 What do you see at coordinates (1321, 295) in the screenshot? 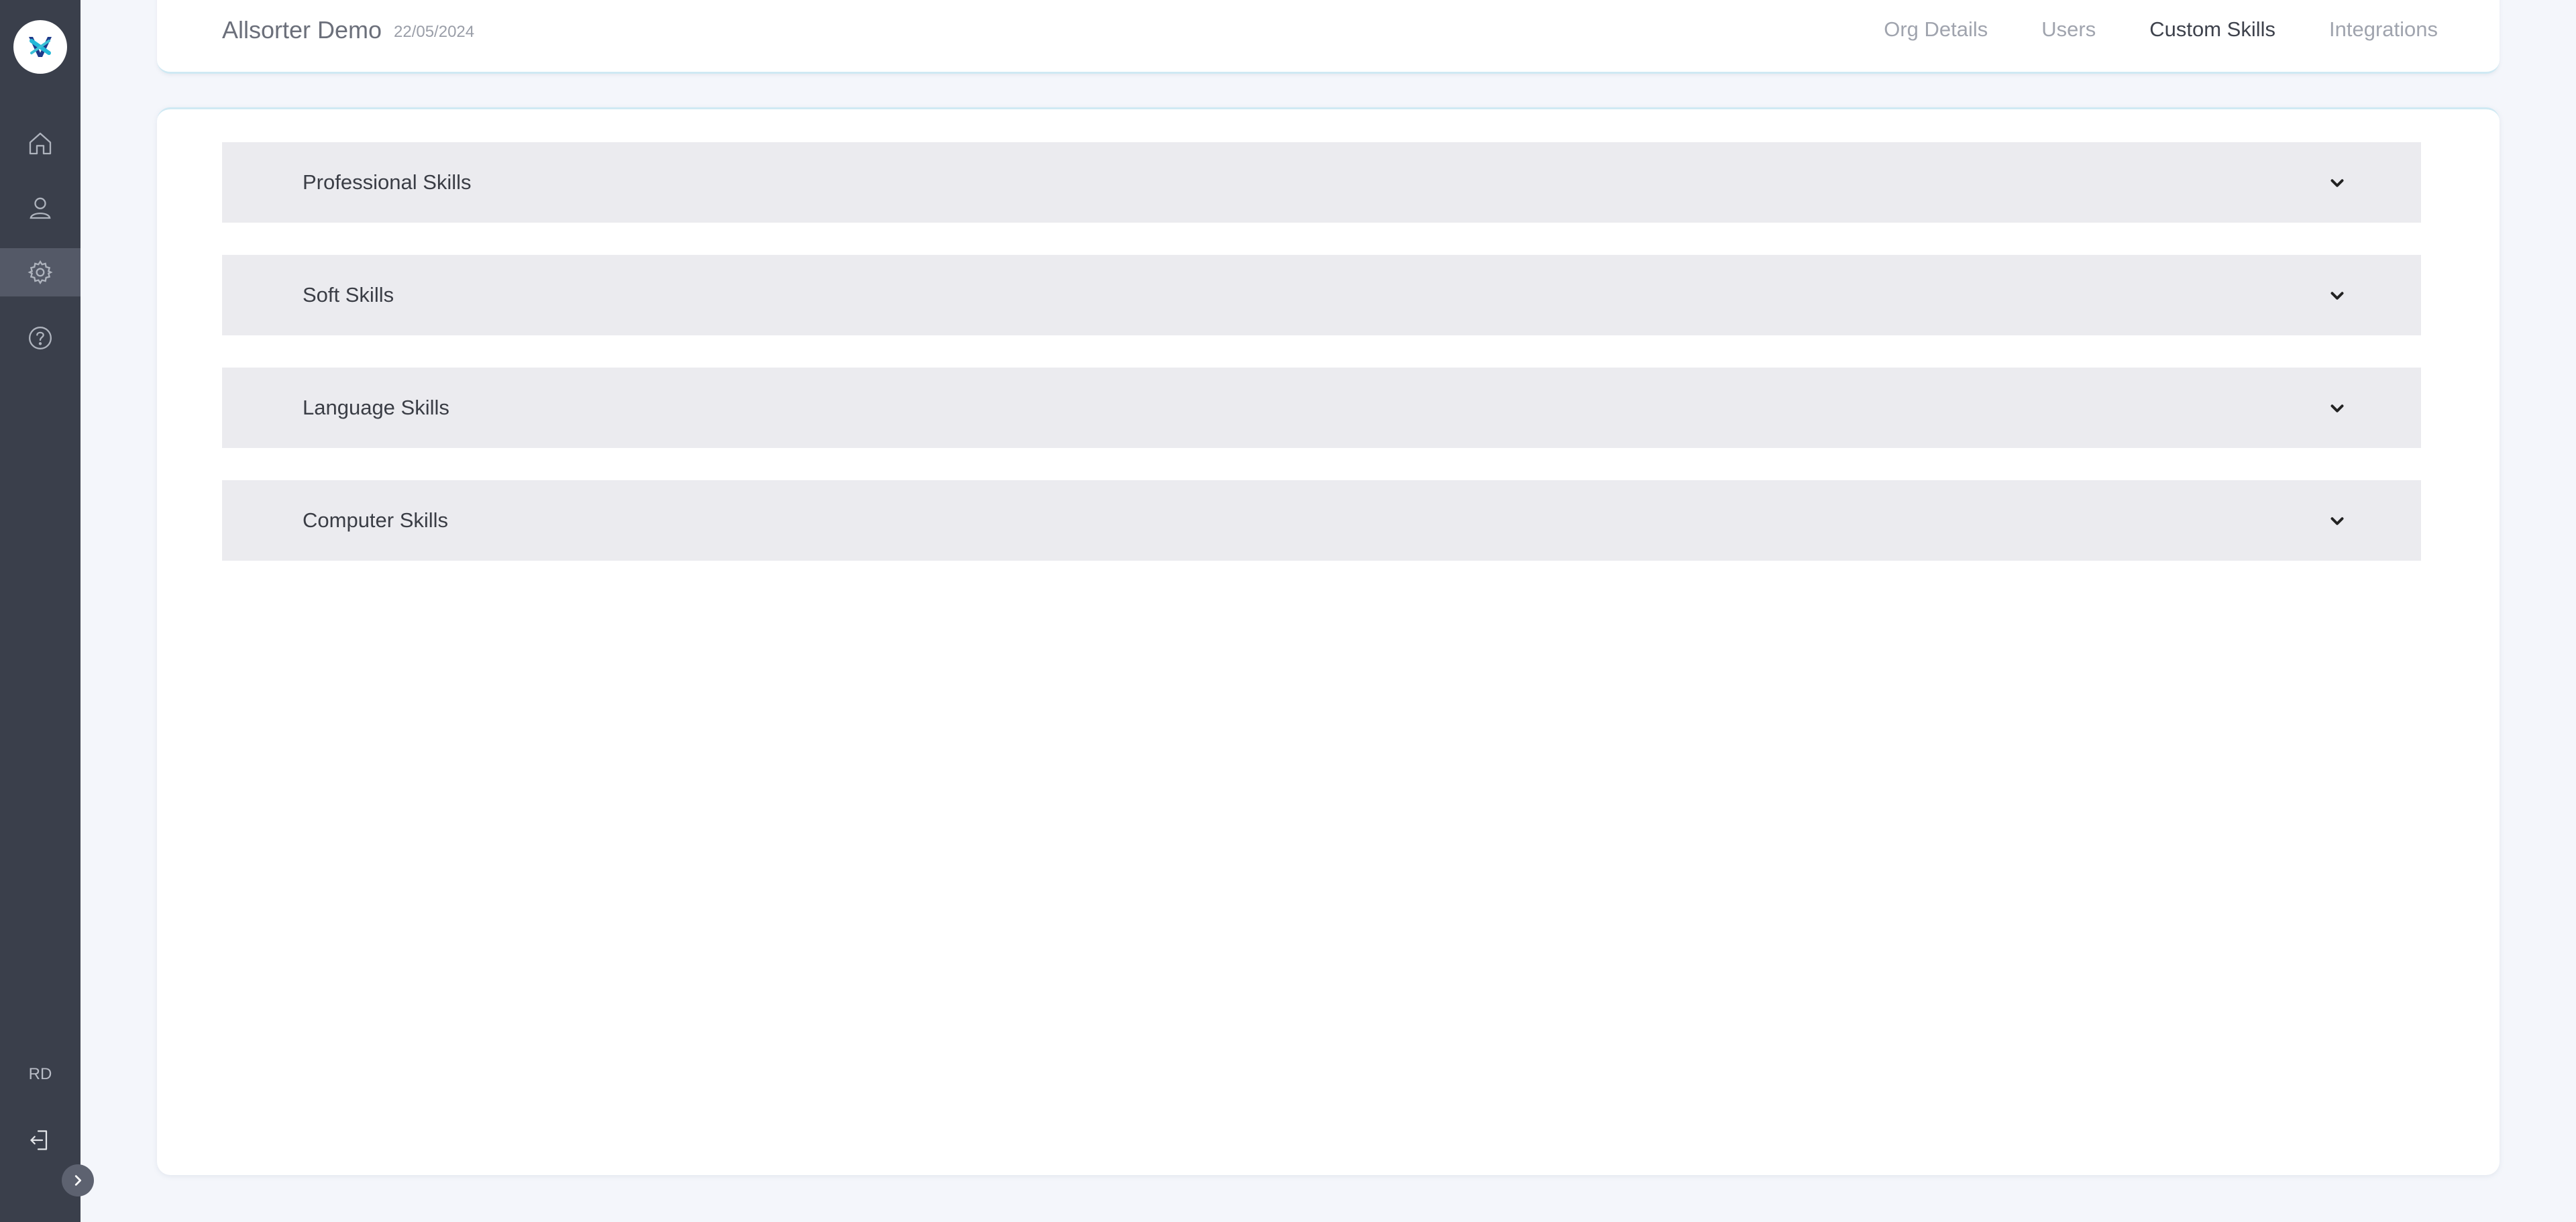
I see `accordion-soft-skills: Soft Skills` at bounding box center [1321, 295].